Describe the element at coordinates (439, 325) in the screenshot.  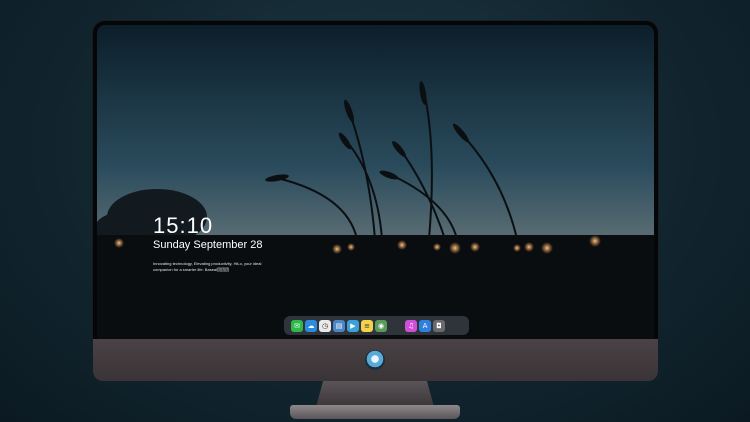
I see `camera-icon: ◘` at that location.